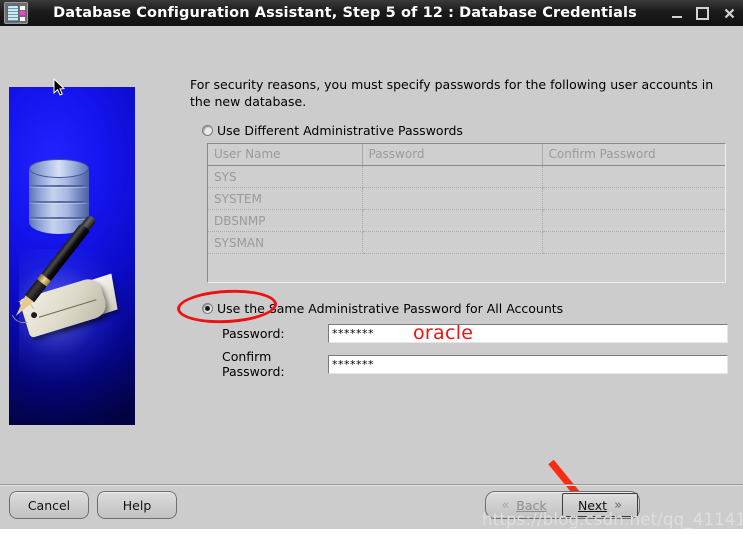 The width and height of the screenshot is (743, 535). What do you see at coordinates (677, 13) in the screenshot?
I see `minimize-icon` at bounding box center [677, 13].